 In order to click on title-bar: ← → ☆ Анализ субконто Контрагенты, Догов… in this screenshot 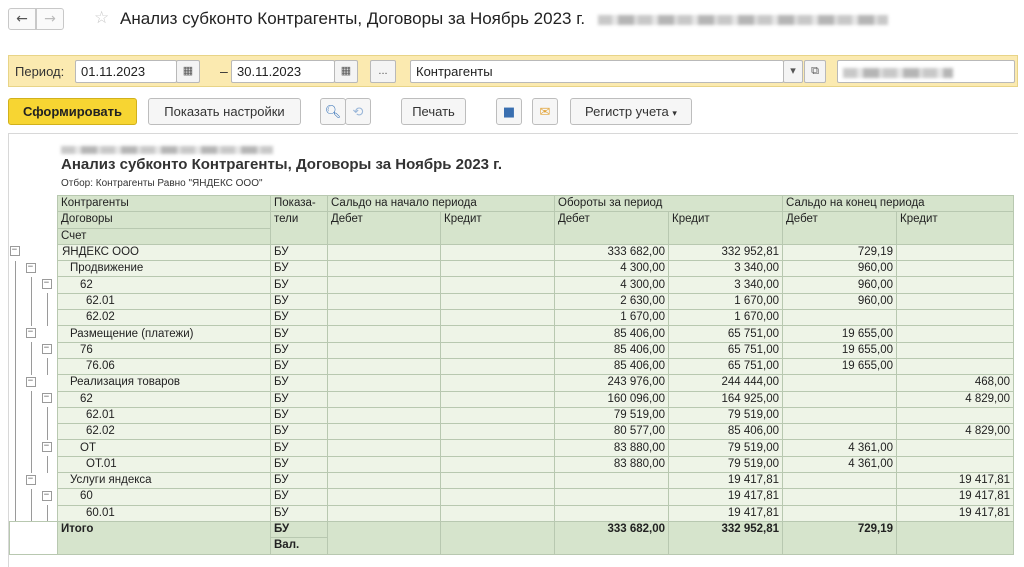, I will do `click(512, 20)`.